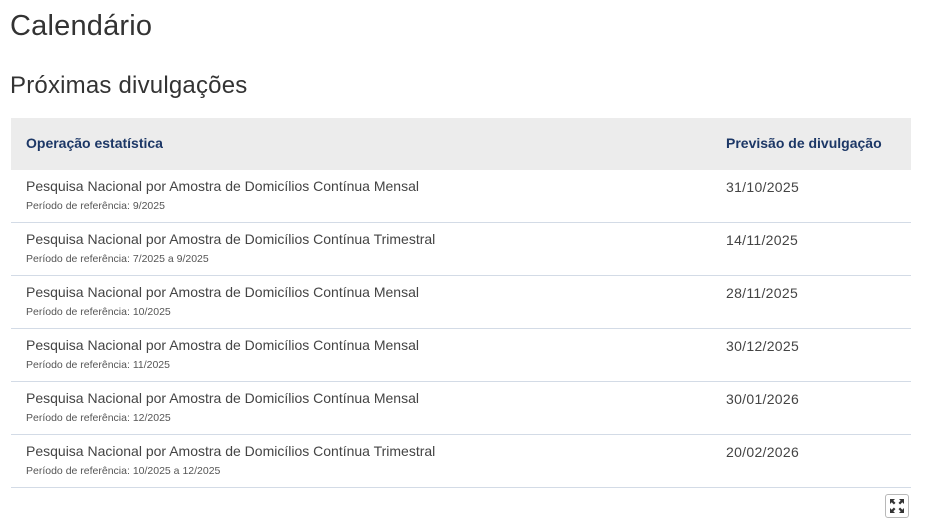 The width and height of the screenshot is (936, 532). What do you see at coordinates (123, 471) in the screenshot?
I see `row-reference-period: Período de referência: 10/2025 a 12/2025` at bounding box center [123, 471].